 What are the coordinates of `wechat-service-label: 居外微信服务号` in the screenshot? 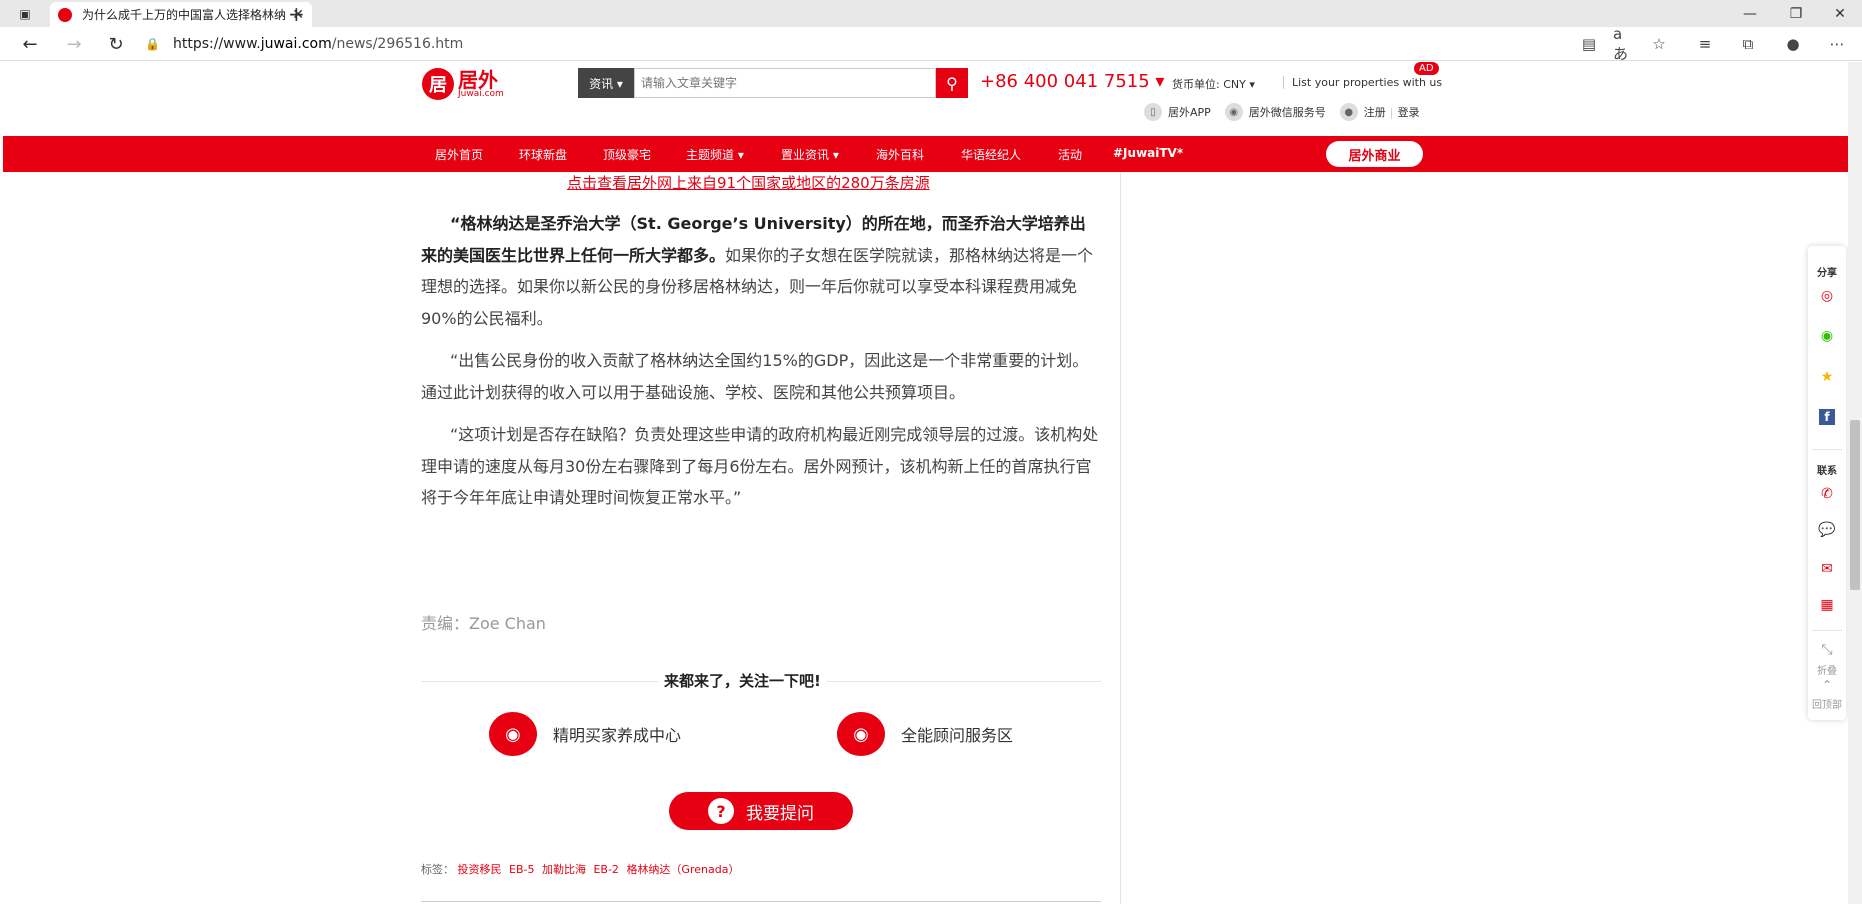 It's located at (1287, 112).